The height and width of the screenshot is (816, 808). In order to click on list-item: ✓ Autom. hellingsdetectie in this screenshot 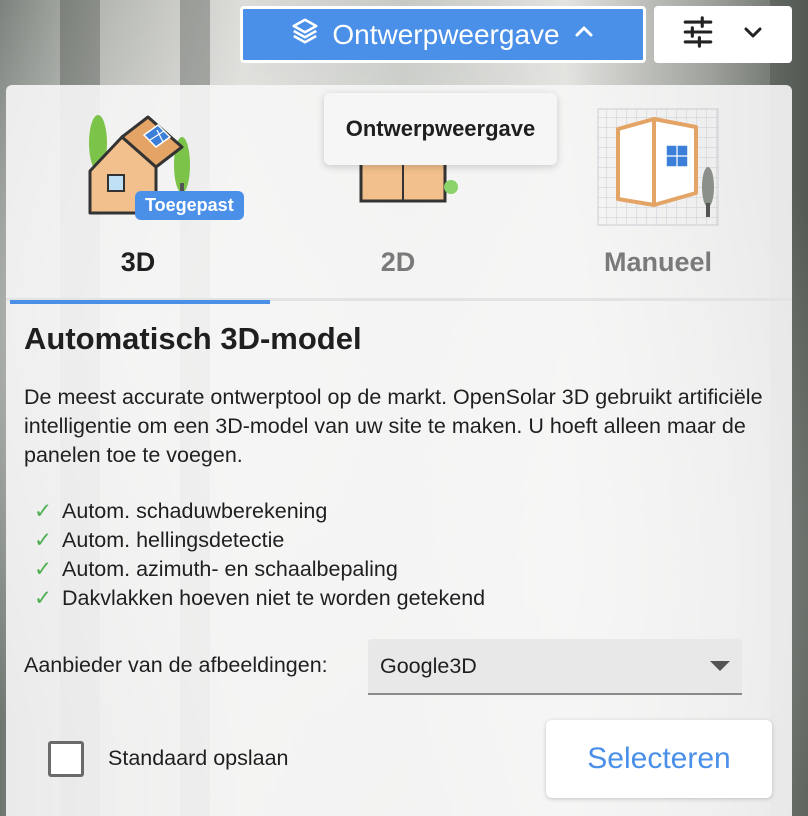, I will do `click(259, 540)`.